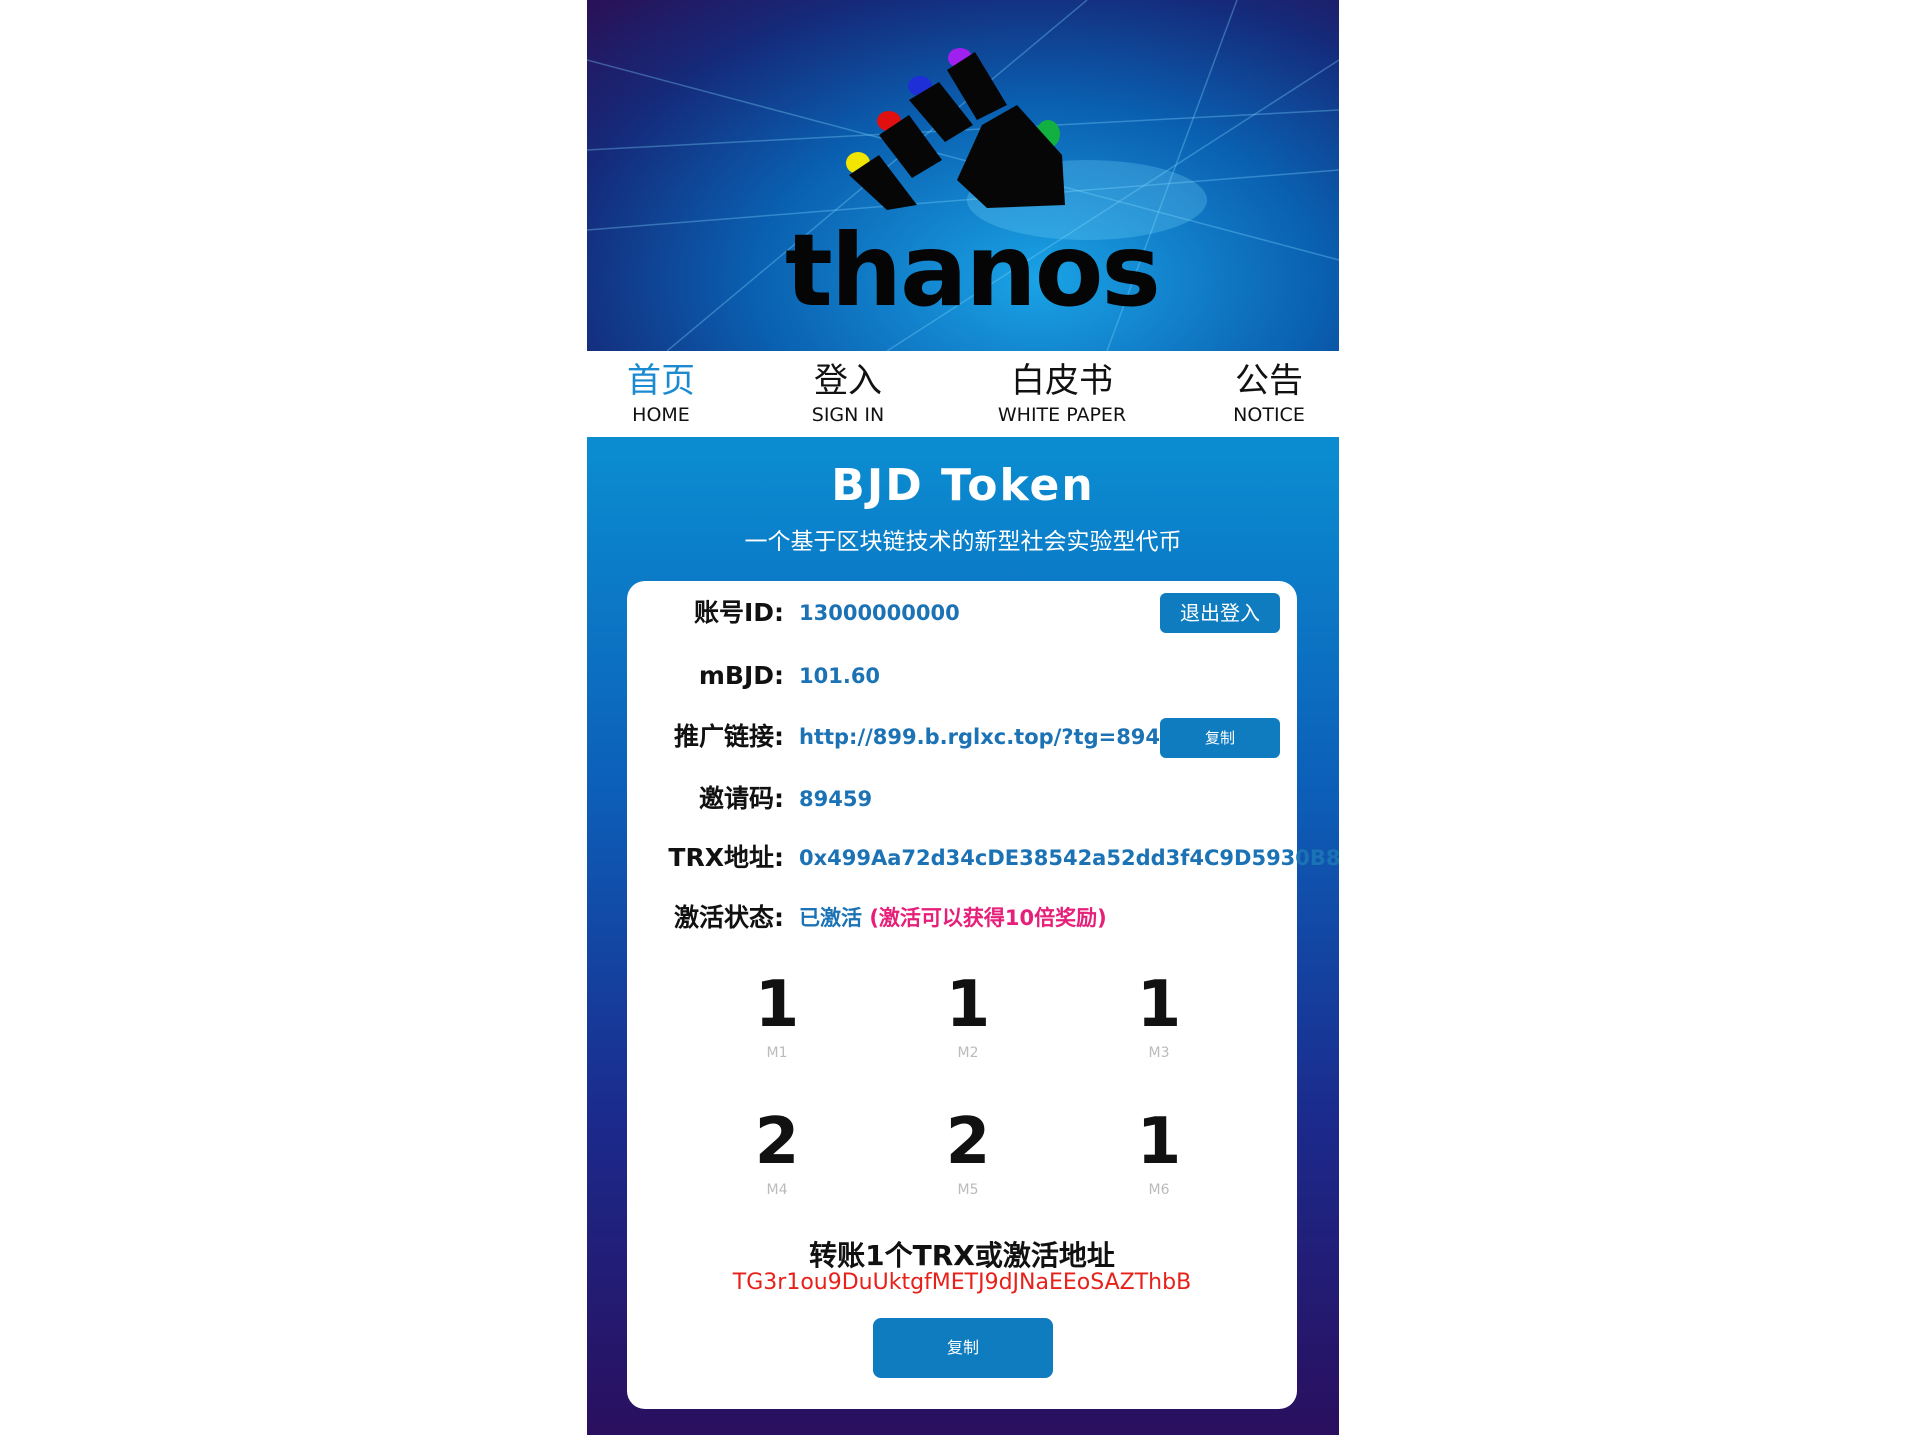 The width and height of the screenshot is (1920, 1435). I want to click on transfer-title: 转账1个TRX或激活地址, so click(962, 1255).